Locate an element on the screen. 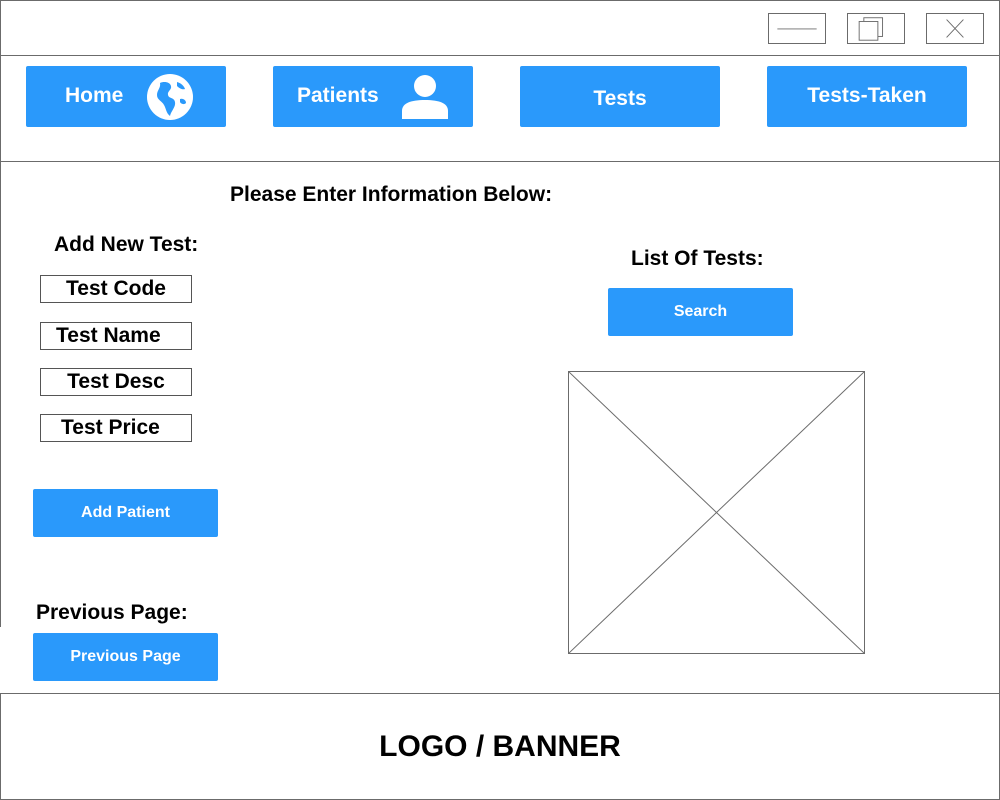 This screenshot has height=800, width=1000. nav-home-button: Home is located at coordinates (126, 96).